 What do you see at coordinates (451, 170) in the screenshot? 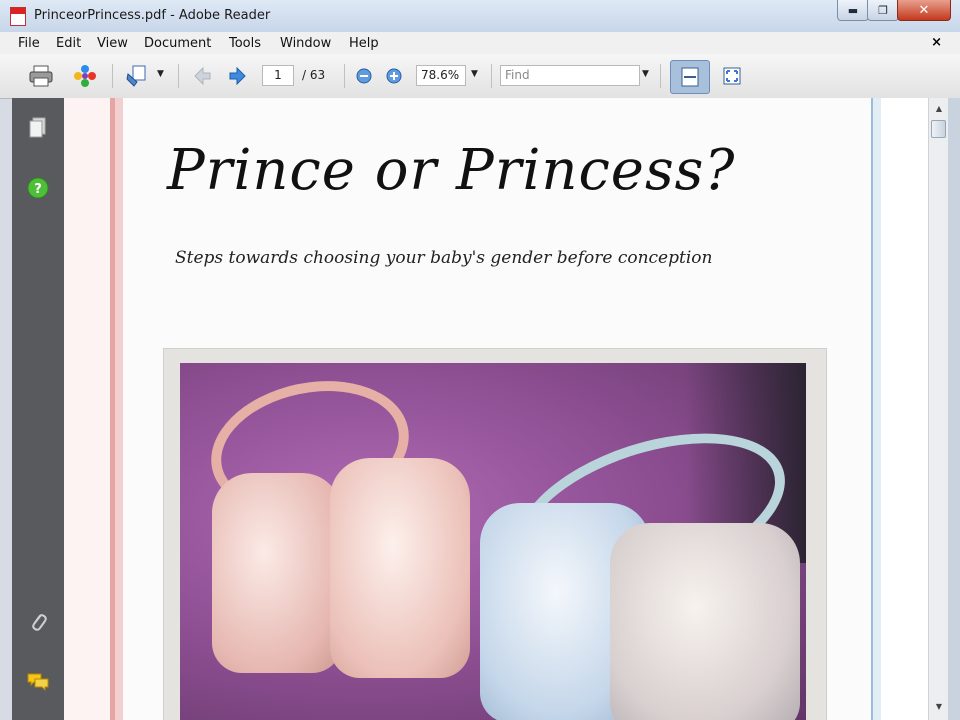
I see `document-title: Prince or Princess?` at bounding box center [451, 170].